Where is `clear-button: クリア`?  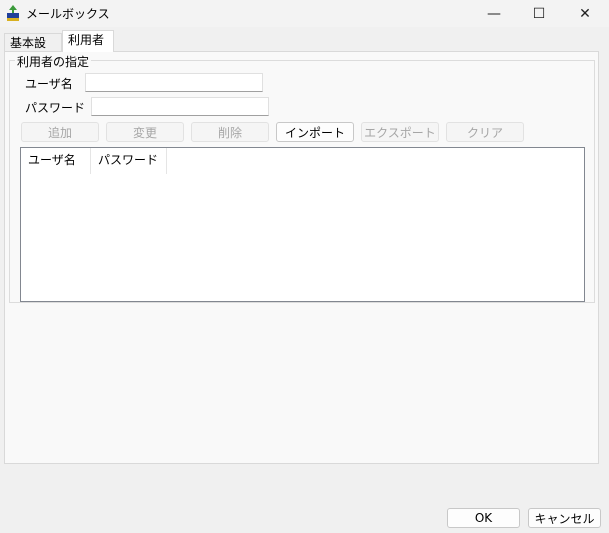 clear-button: クリア is located at coordinates (485, 132).